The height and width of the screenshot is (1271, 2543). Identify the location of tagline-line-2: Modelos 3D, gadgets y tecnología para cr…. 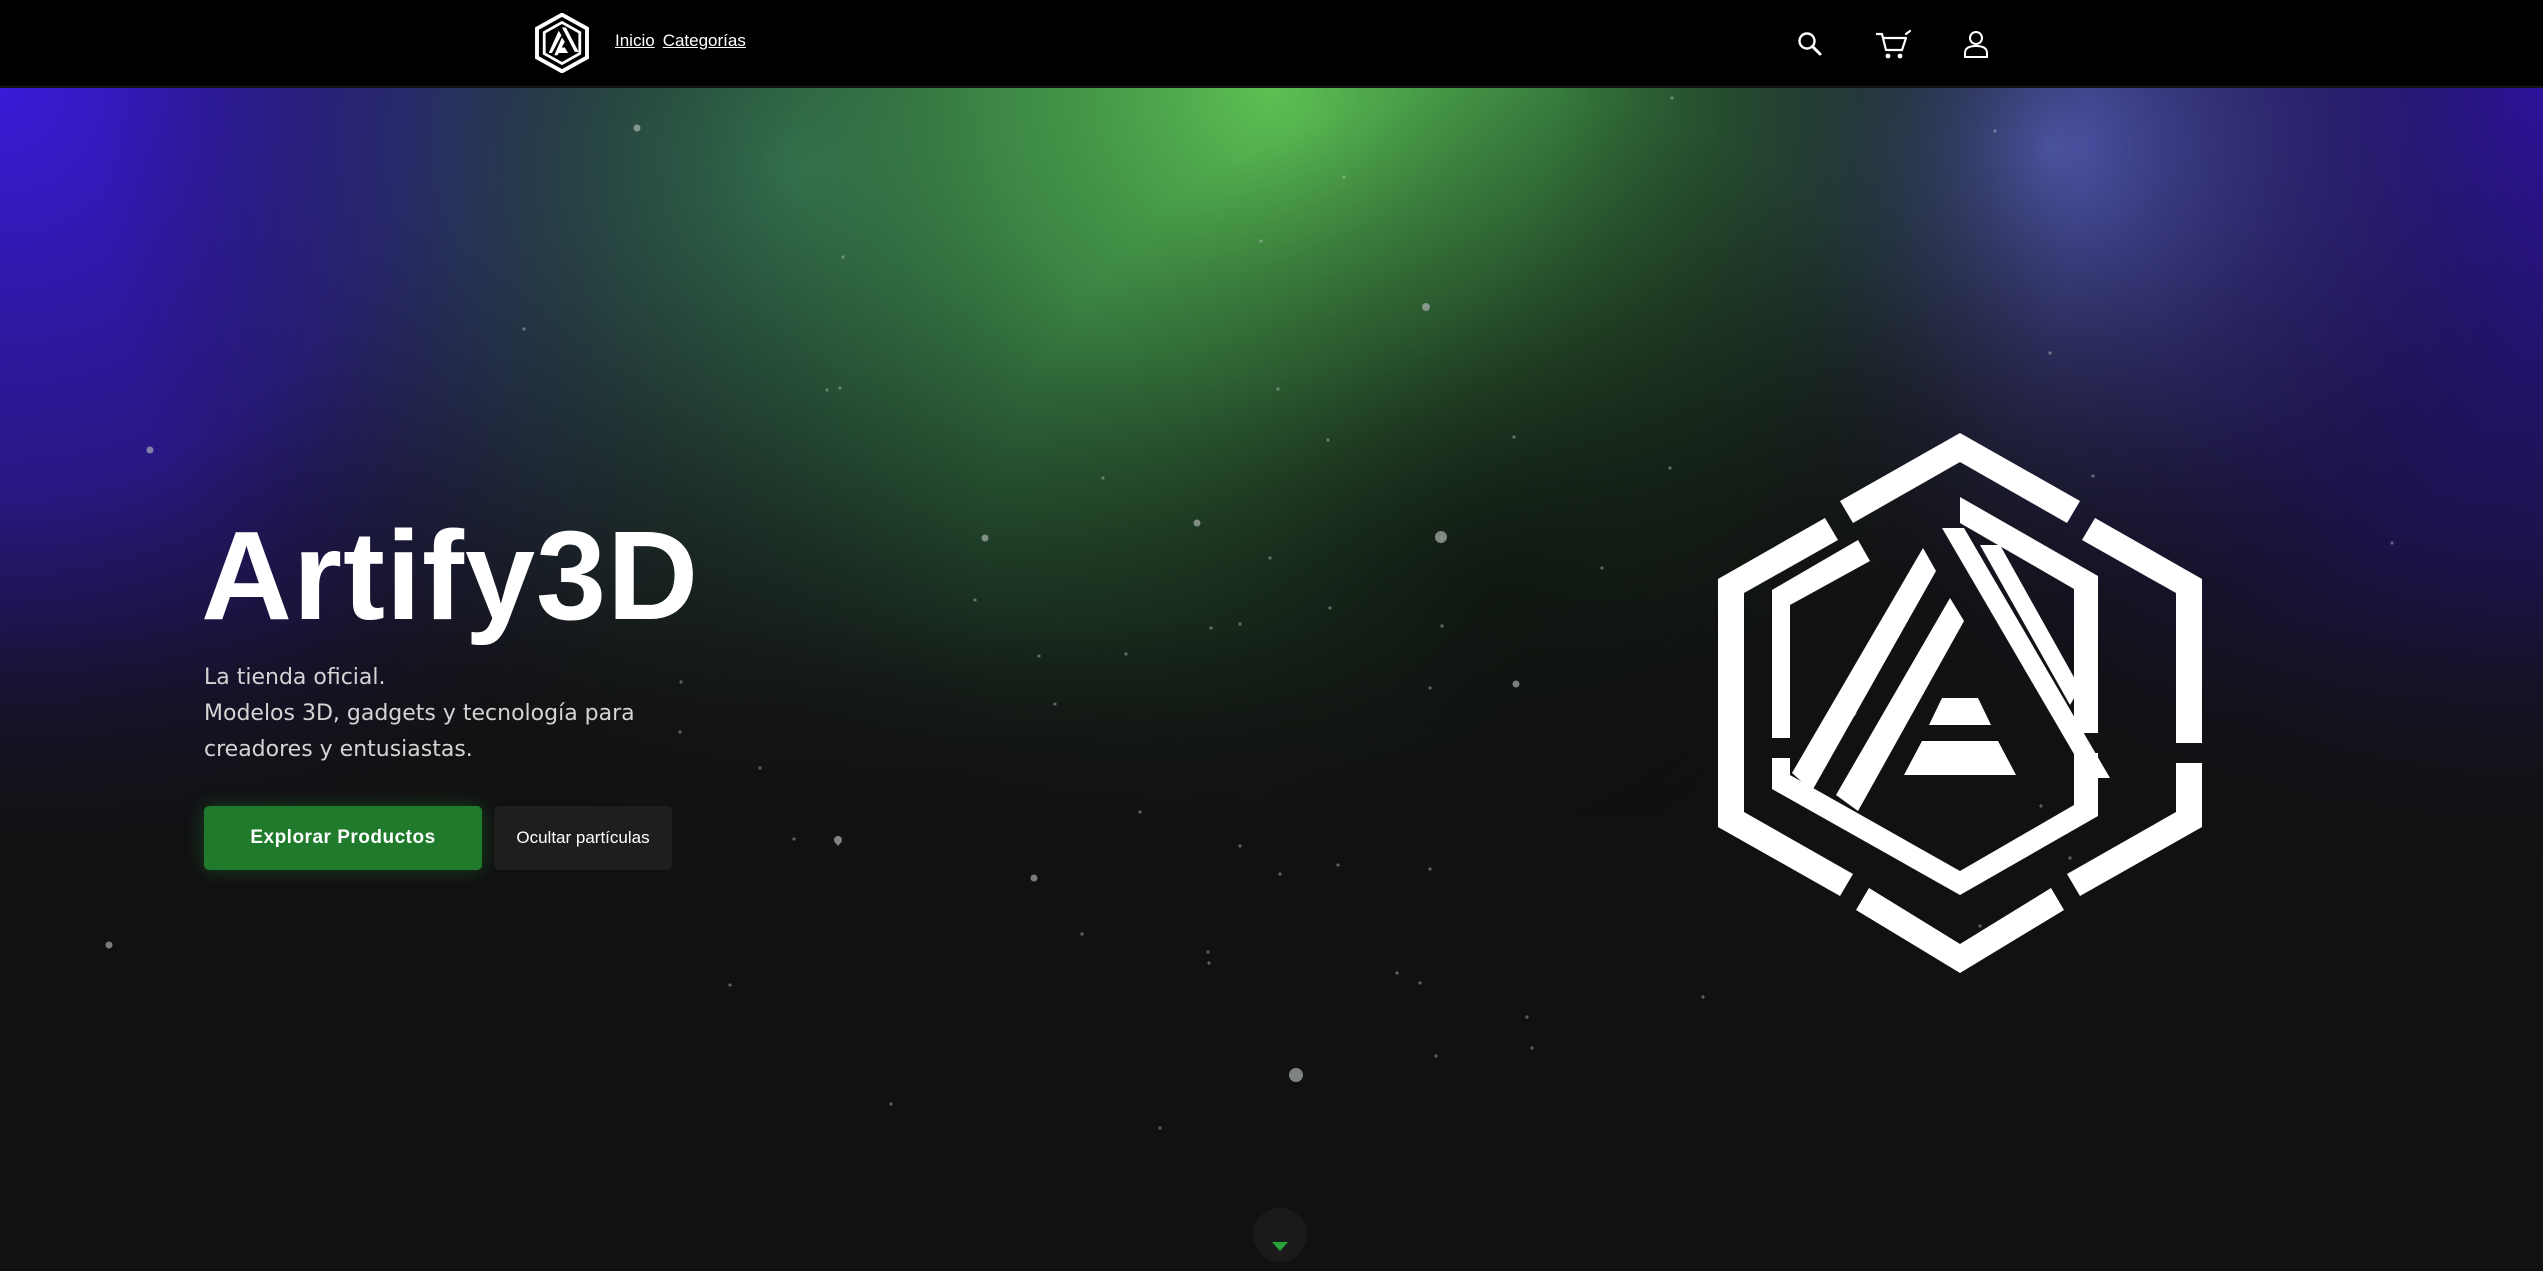
(419, 731).